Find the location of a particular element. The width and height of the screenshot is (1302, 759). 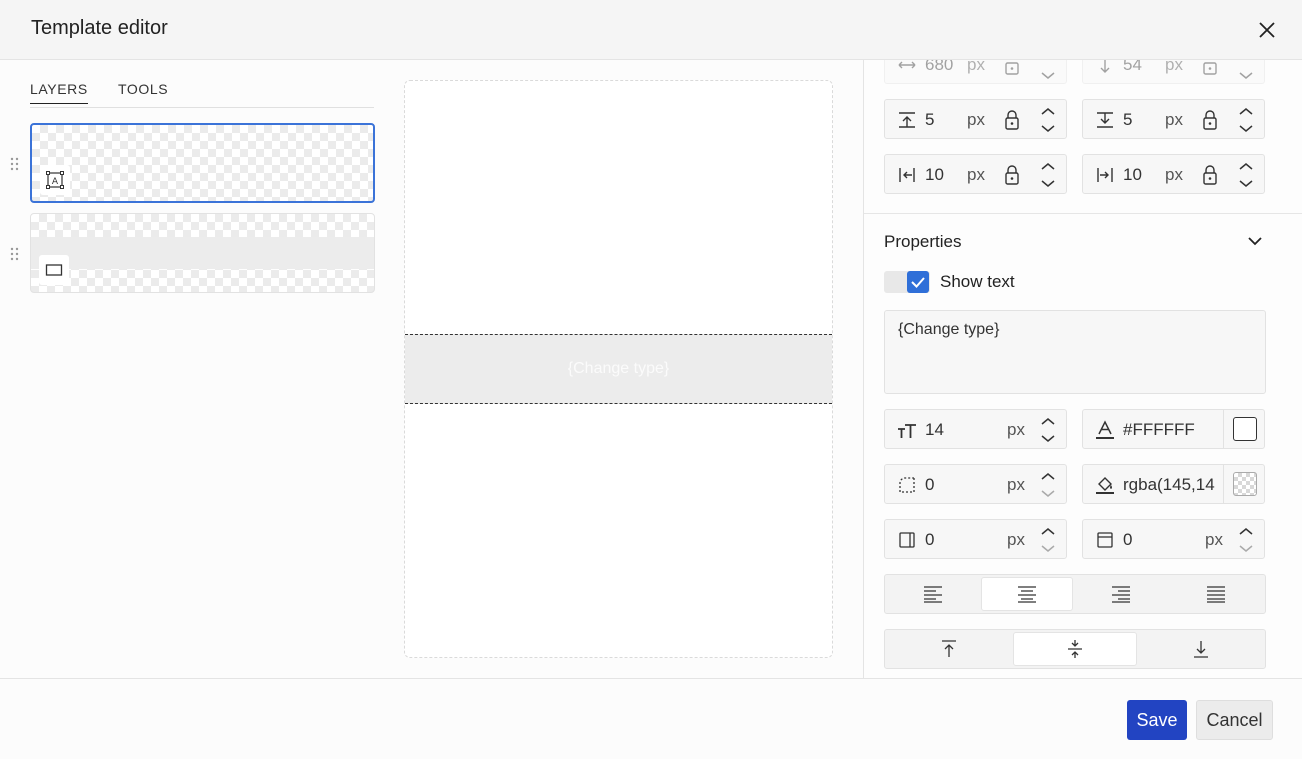

tab-layers: LAYERS is located at coordinates (59, 92).